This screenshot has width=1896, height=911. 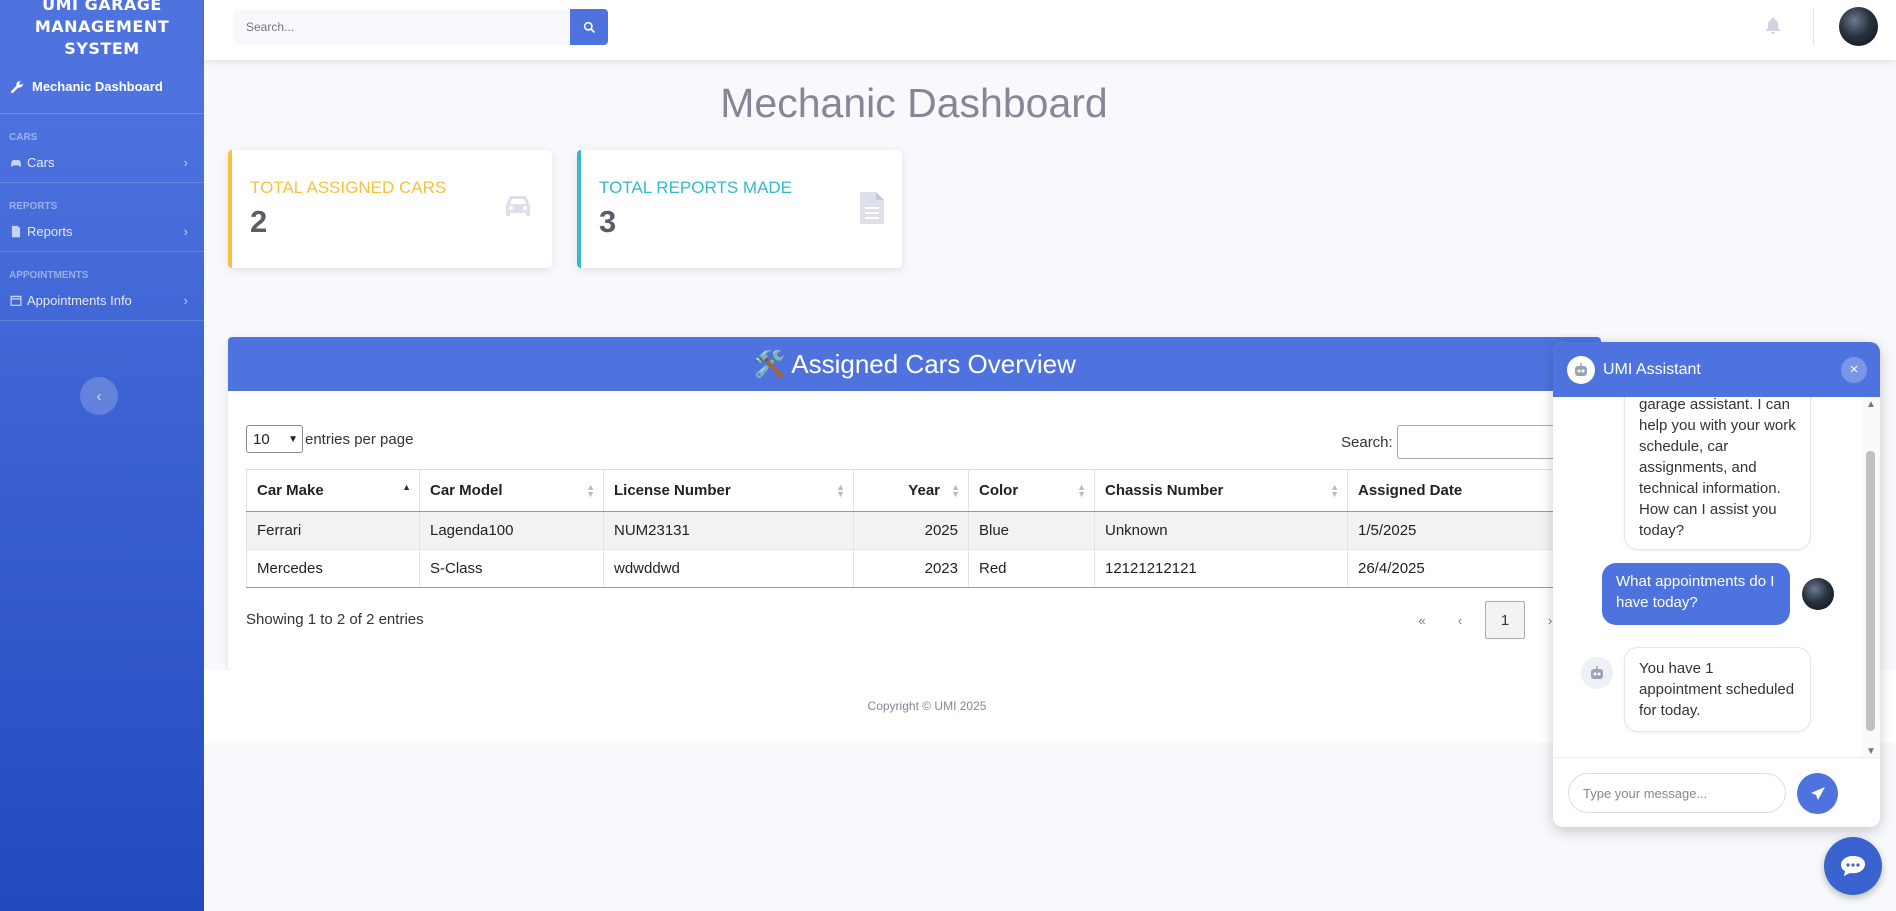 I want to click on column-header-assigned-date: Assigned Date, so click(x=1465, y=490).